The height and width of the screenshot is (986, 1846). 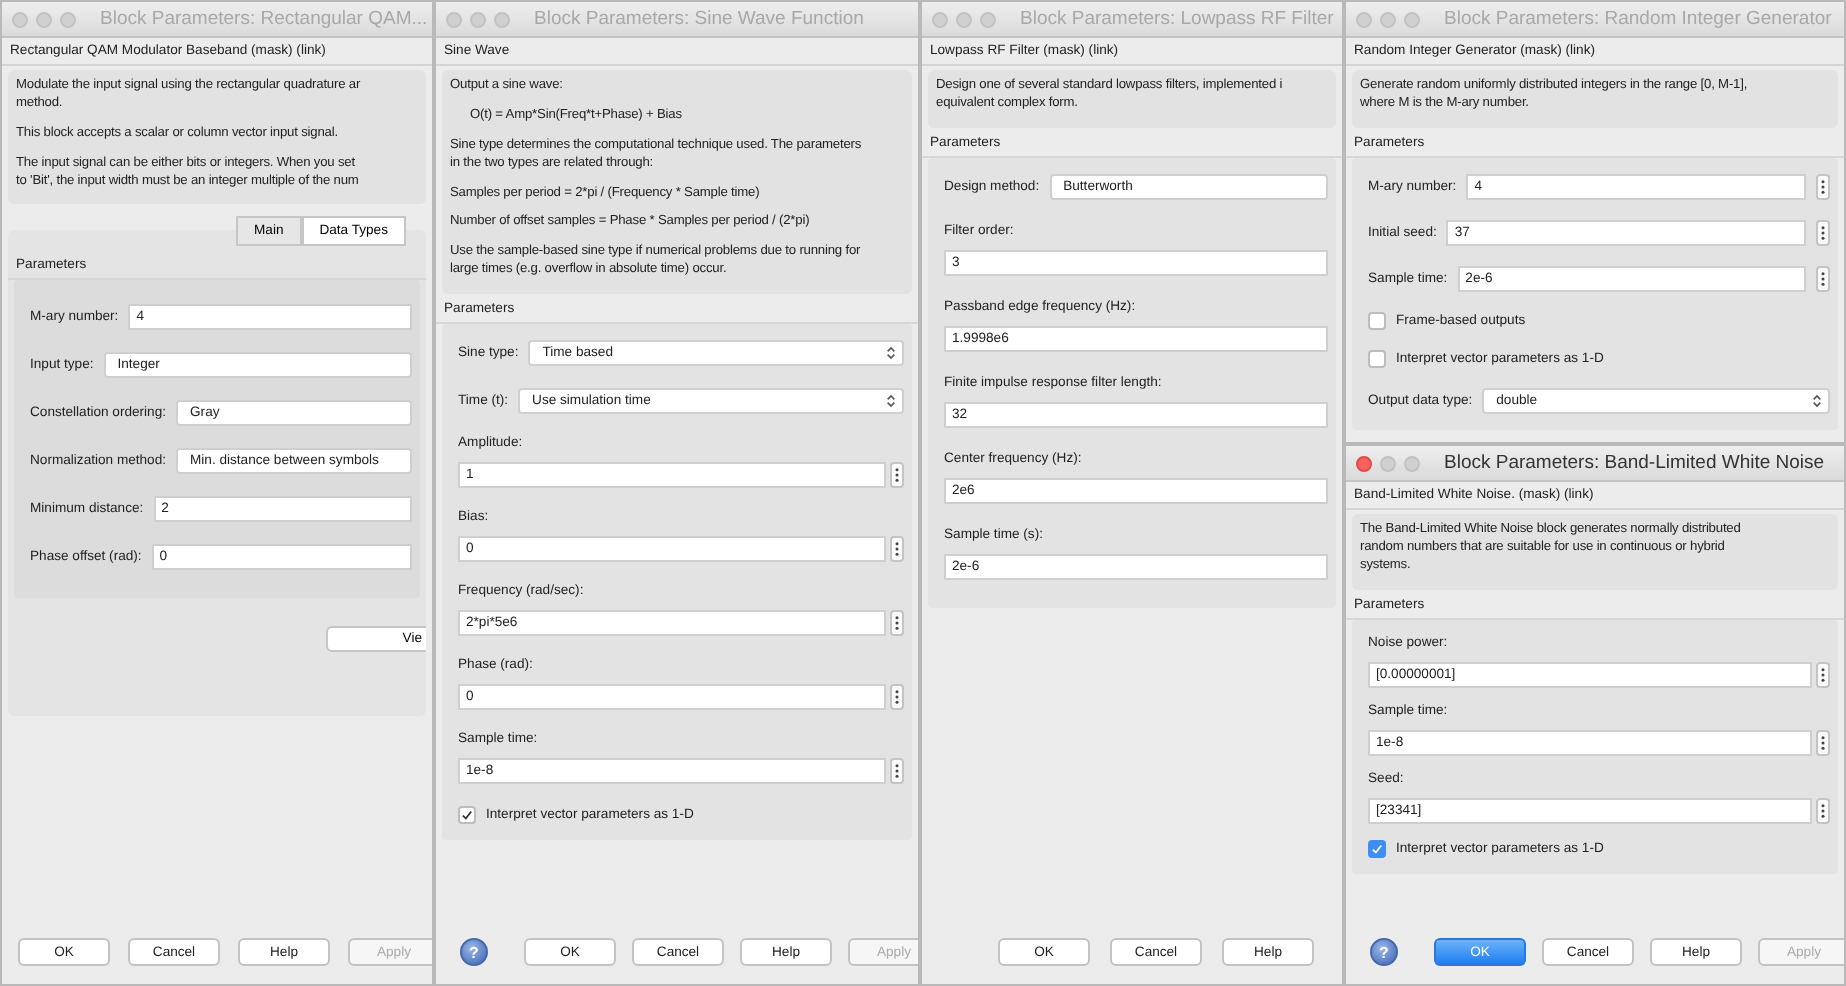 I want to click on window-title: Block Parameters: Random Integer Generator, so click(x=1638, y=19).